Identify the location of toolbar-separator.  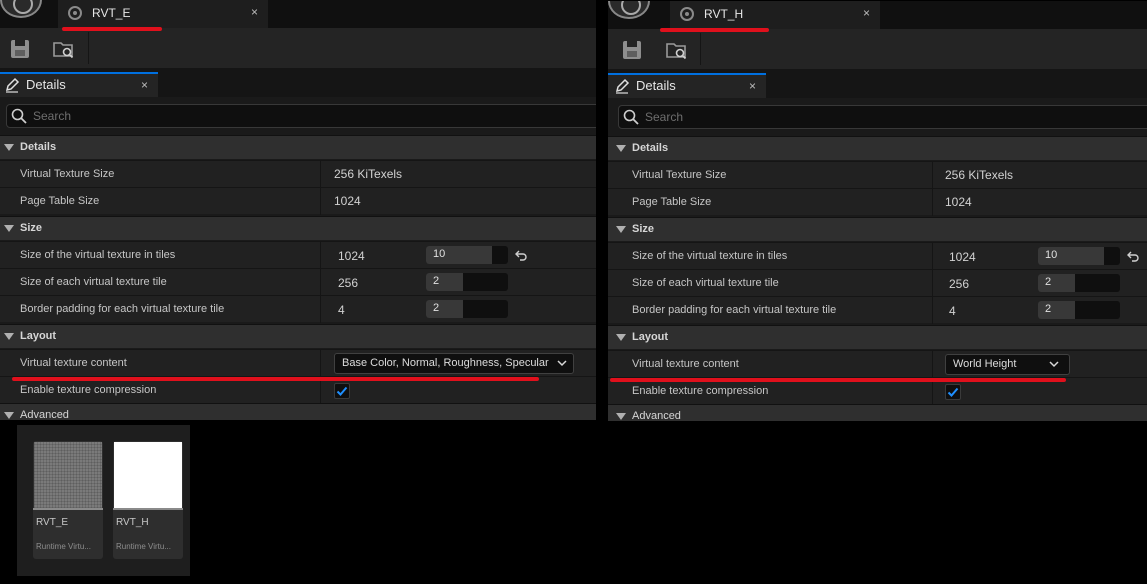
(88, 48).